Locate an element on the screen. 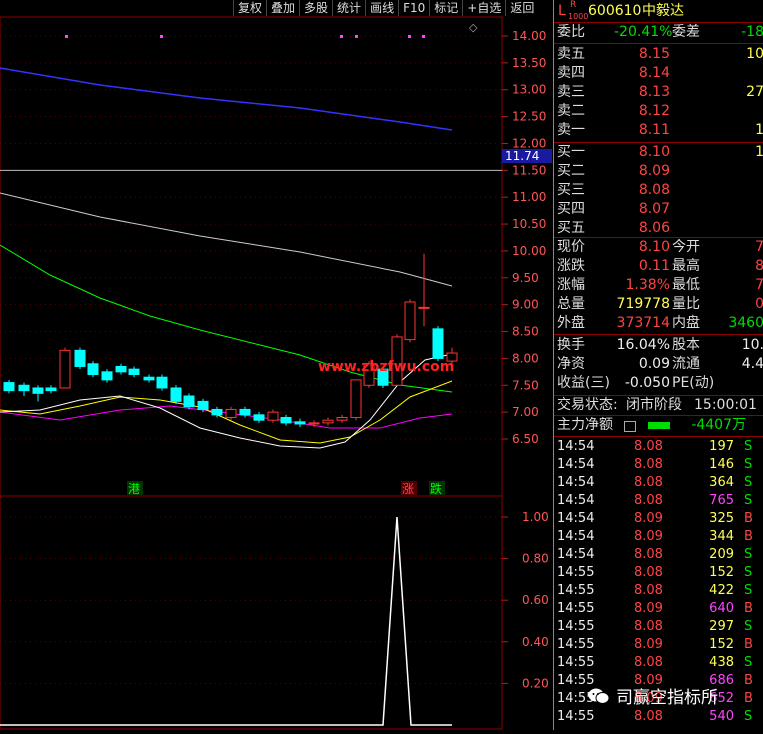 This screenshot has height=734, width=763. stock-name: 中毅达 is located at coordinates (663, 11).